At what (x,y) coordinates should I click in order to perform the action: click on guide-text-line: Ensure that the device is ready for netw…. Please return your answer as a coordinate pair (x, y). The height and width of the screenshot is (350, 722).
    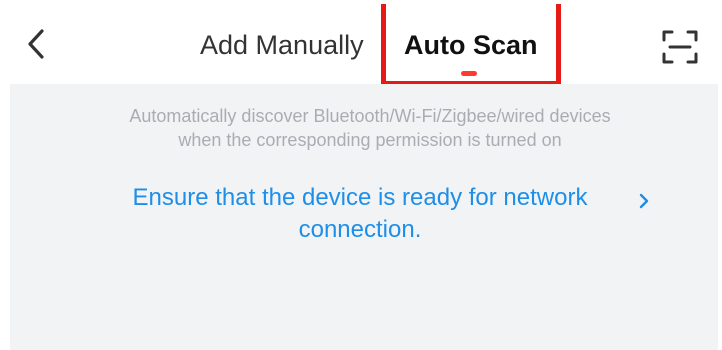
    Looking at the image, I should click on (360, 197).